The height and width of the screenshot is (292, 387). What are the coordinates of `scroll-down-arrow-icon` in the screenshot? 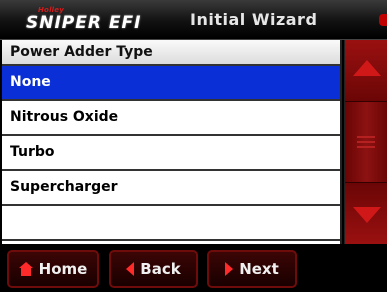 It's located at (366, 213).